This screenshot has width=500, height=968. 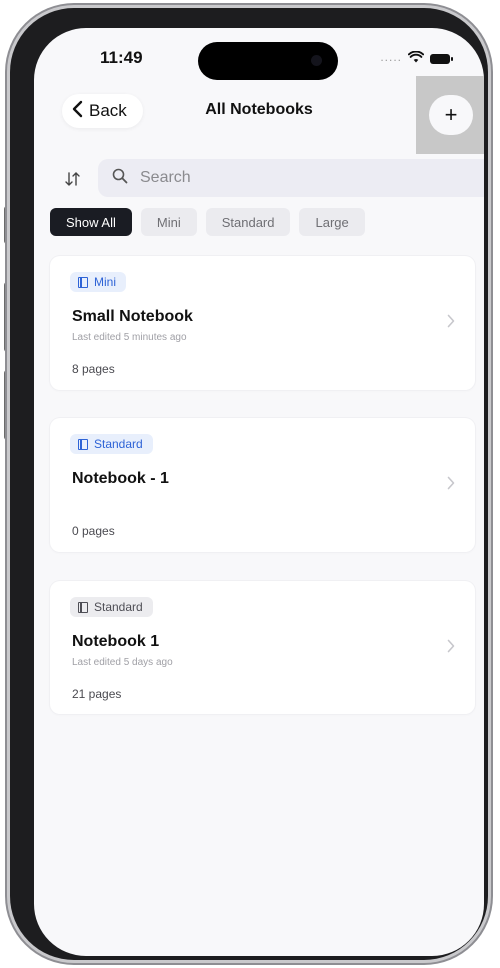 I want to click on sort-icon, so click(x=73, y=179).